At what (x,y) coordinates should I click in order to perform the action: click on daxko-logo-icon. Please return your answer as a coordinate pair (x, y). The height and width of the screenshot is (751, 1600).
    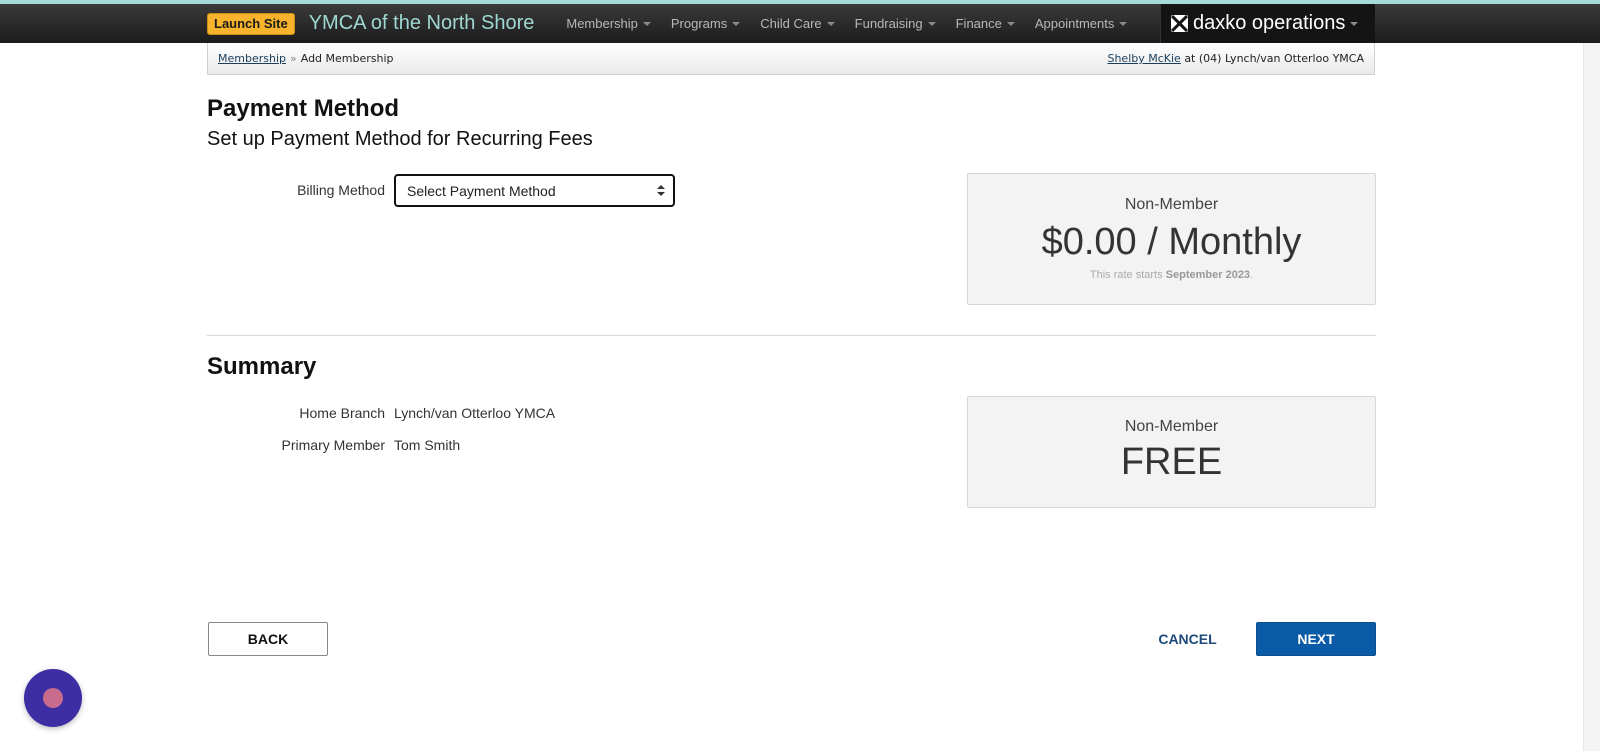
    Looking at the image, I should click on (1179, 23).